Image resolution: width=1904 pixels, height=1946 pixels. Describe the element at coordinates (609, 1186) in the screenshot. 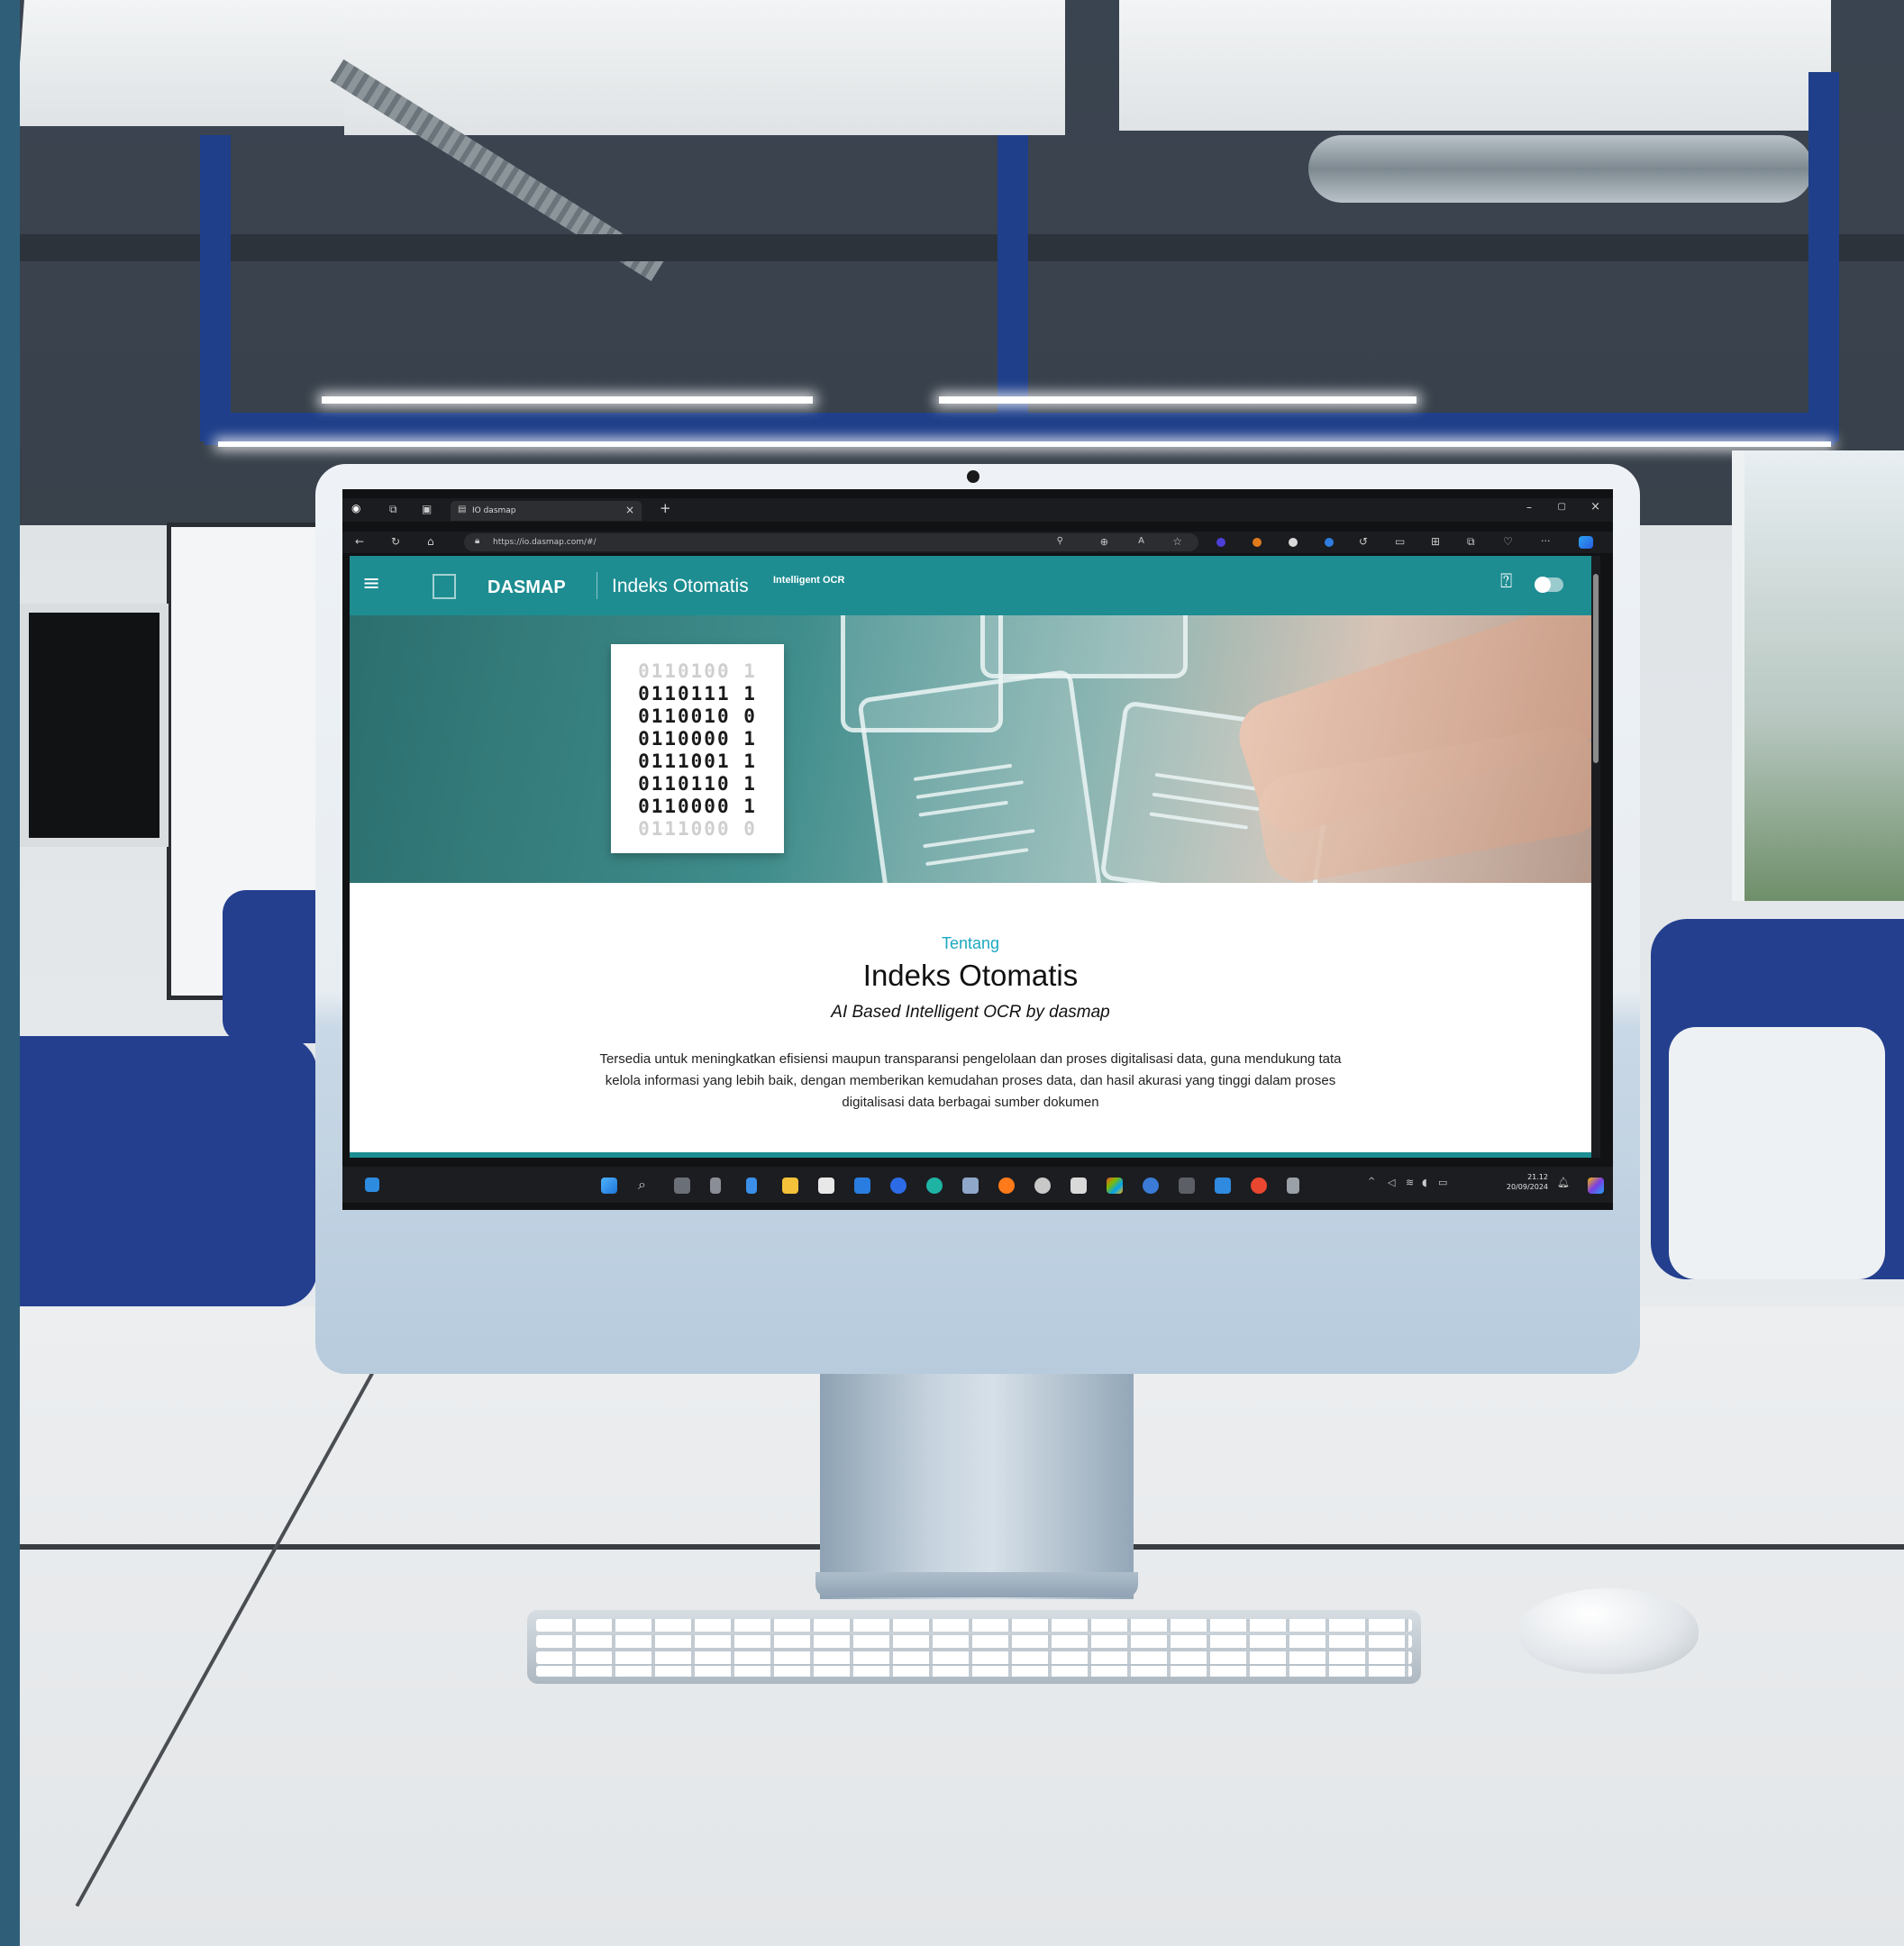

I see `start-icon` at that location.